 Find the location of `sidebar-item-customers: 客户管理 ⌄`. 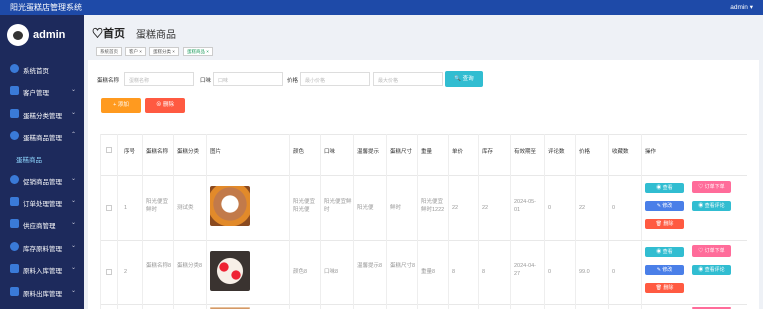

sidebar-item-customers: 客户管理 ⌄ is located at coordinates (42, 91).